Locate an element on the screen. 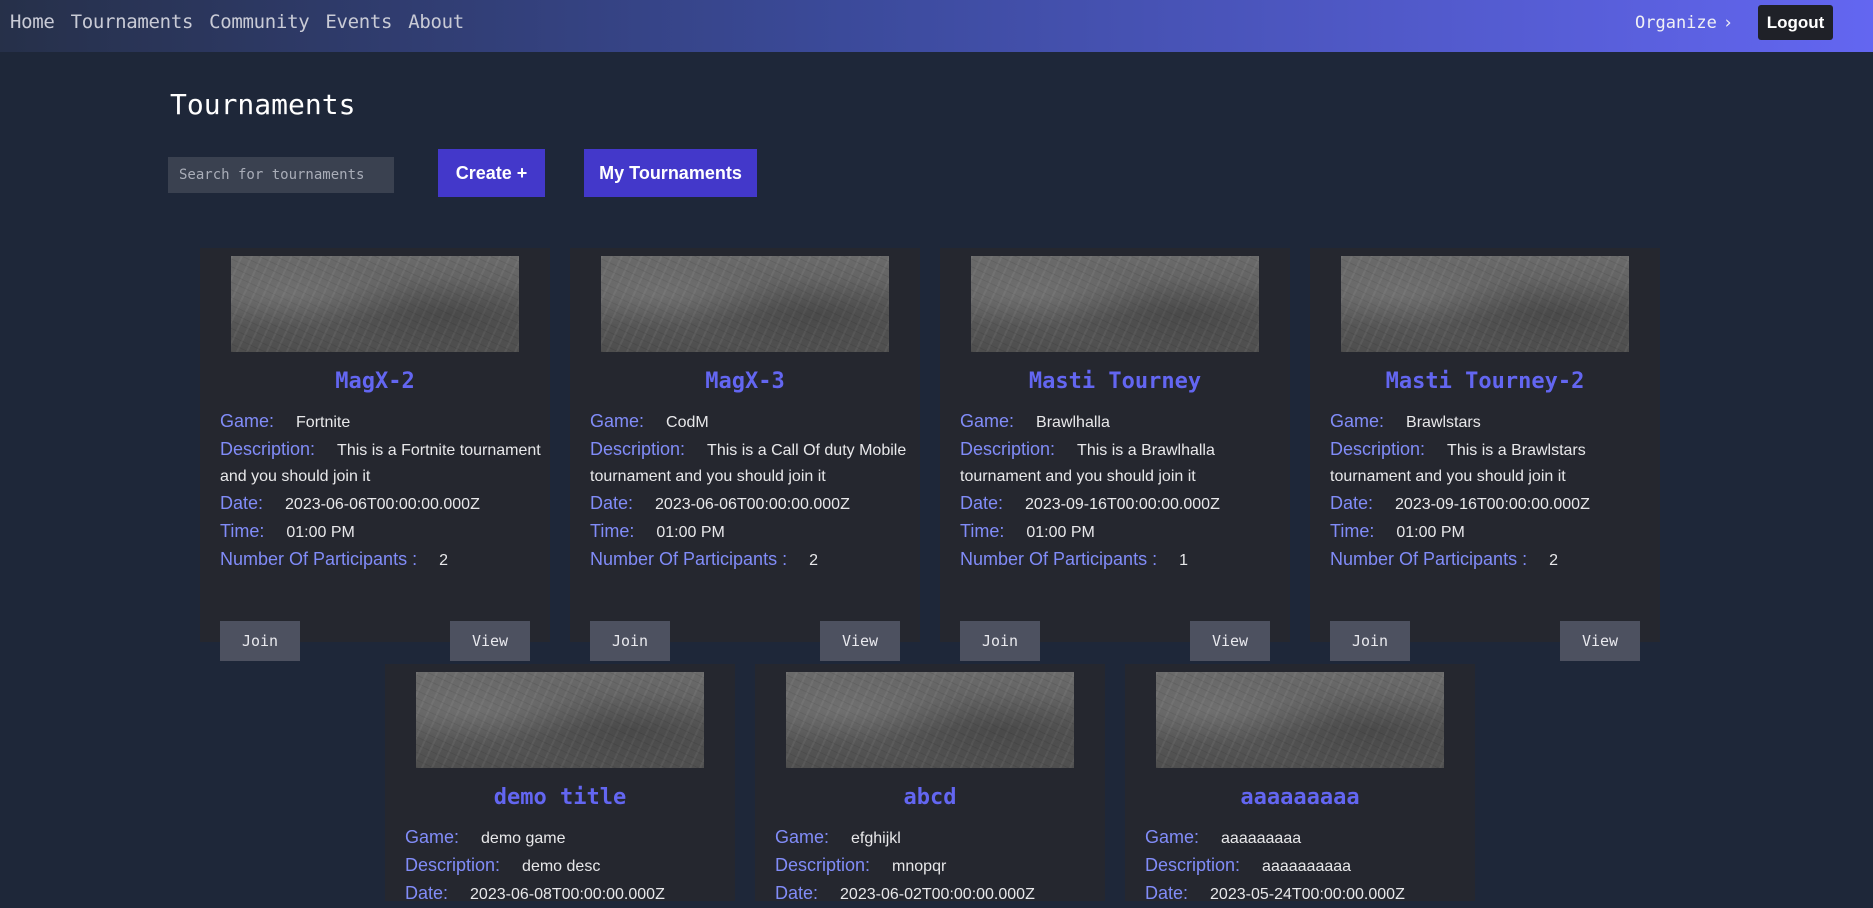 This screenshot has width=1873, height=908. nav-events-link: Events is located at coordinates (358, 22).